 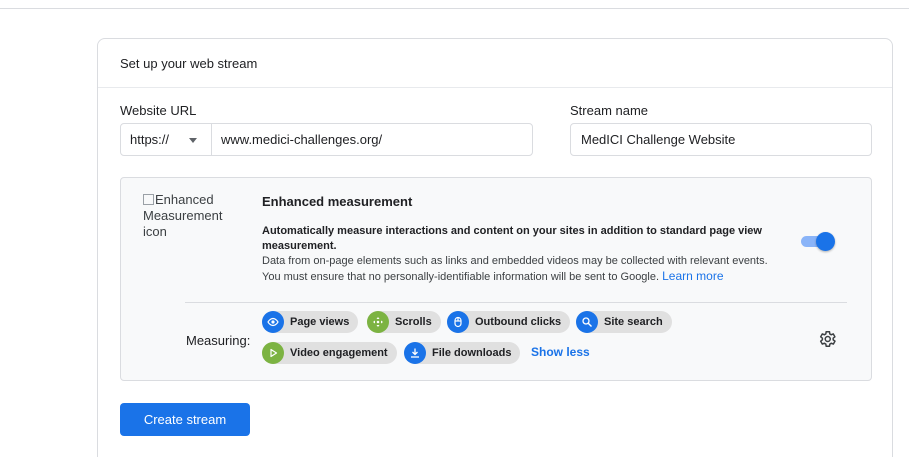 I want to click on website-url-input, so click(x=372, y=139).